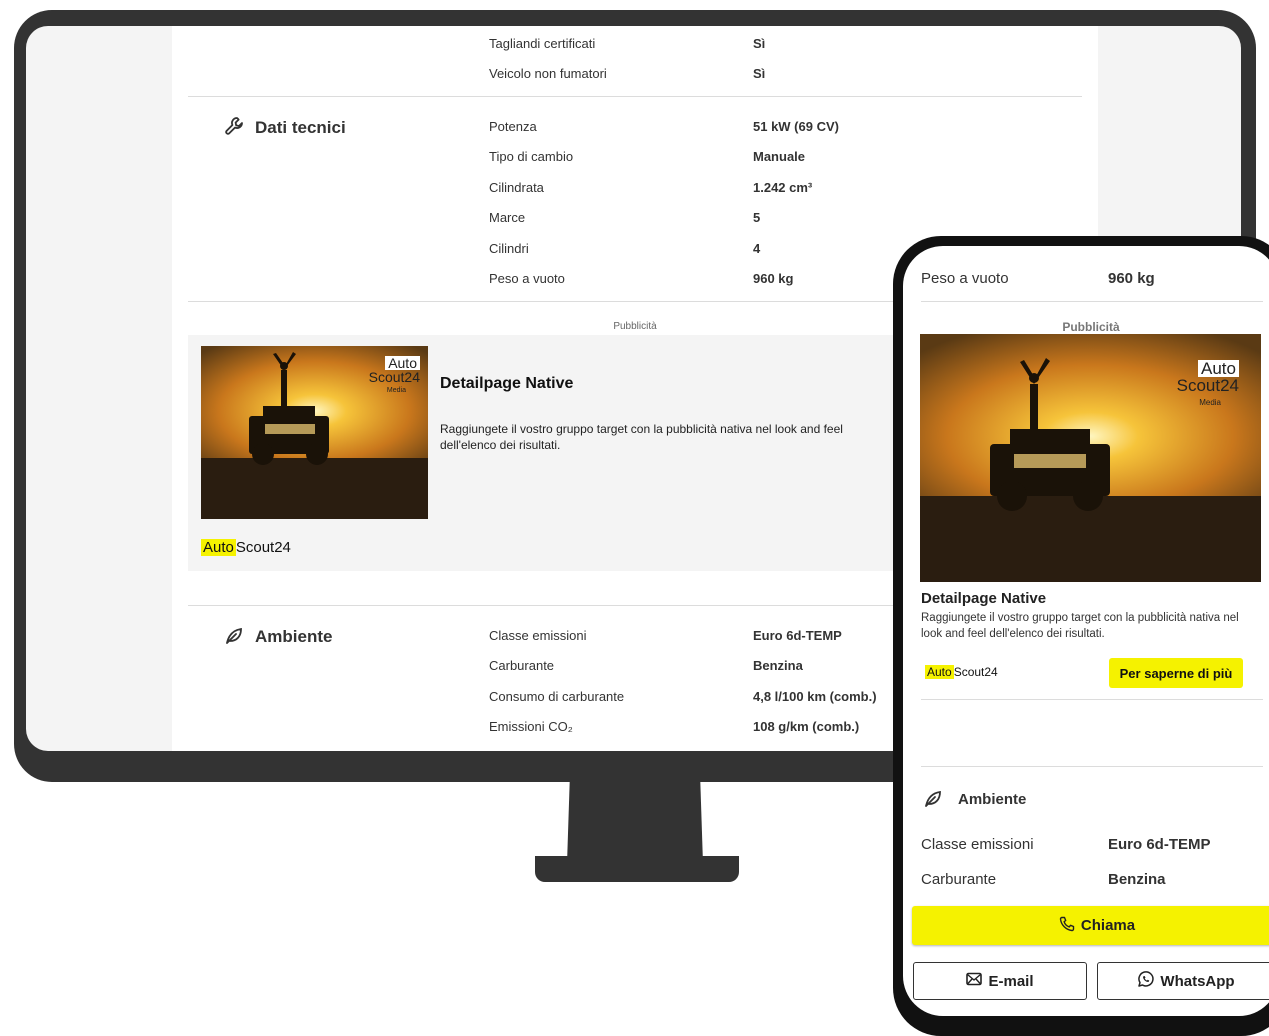 The height and width of the screenshot is (1036, 1269). I want to click on monitor-stand-foot, so click(637, 869).